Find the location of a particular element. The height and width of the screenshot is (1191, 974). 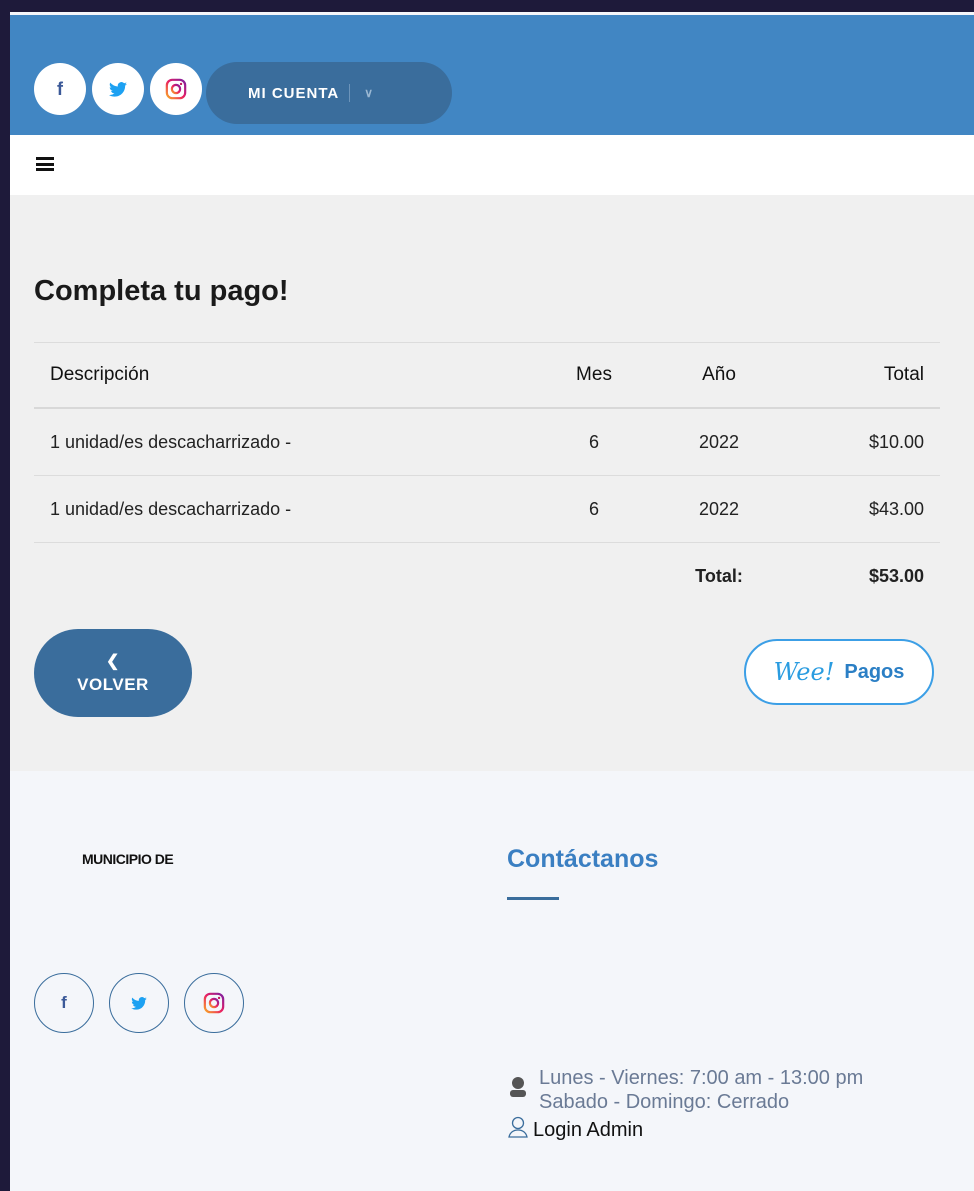

hours-weekdays: Lunes - Viernes: 7:00 am - 13:00 pm is located at coordinates (701, 1078).